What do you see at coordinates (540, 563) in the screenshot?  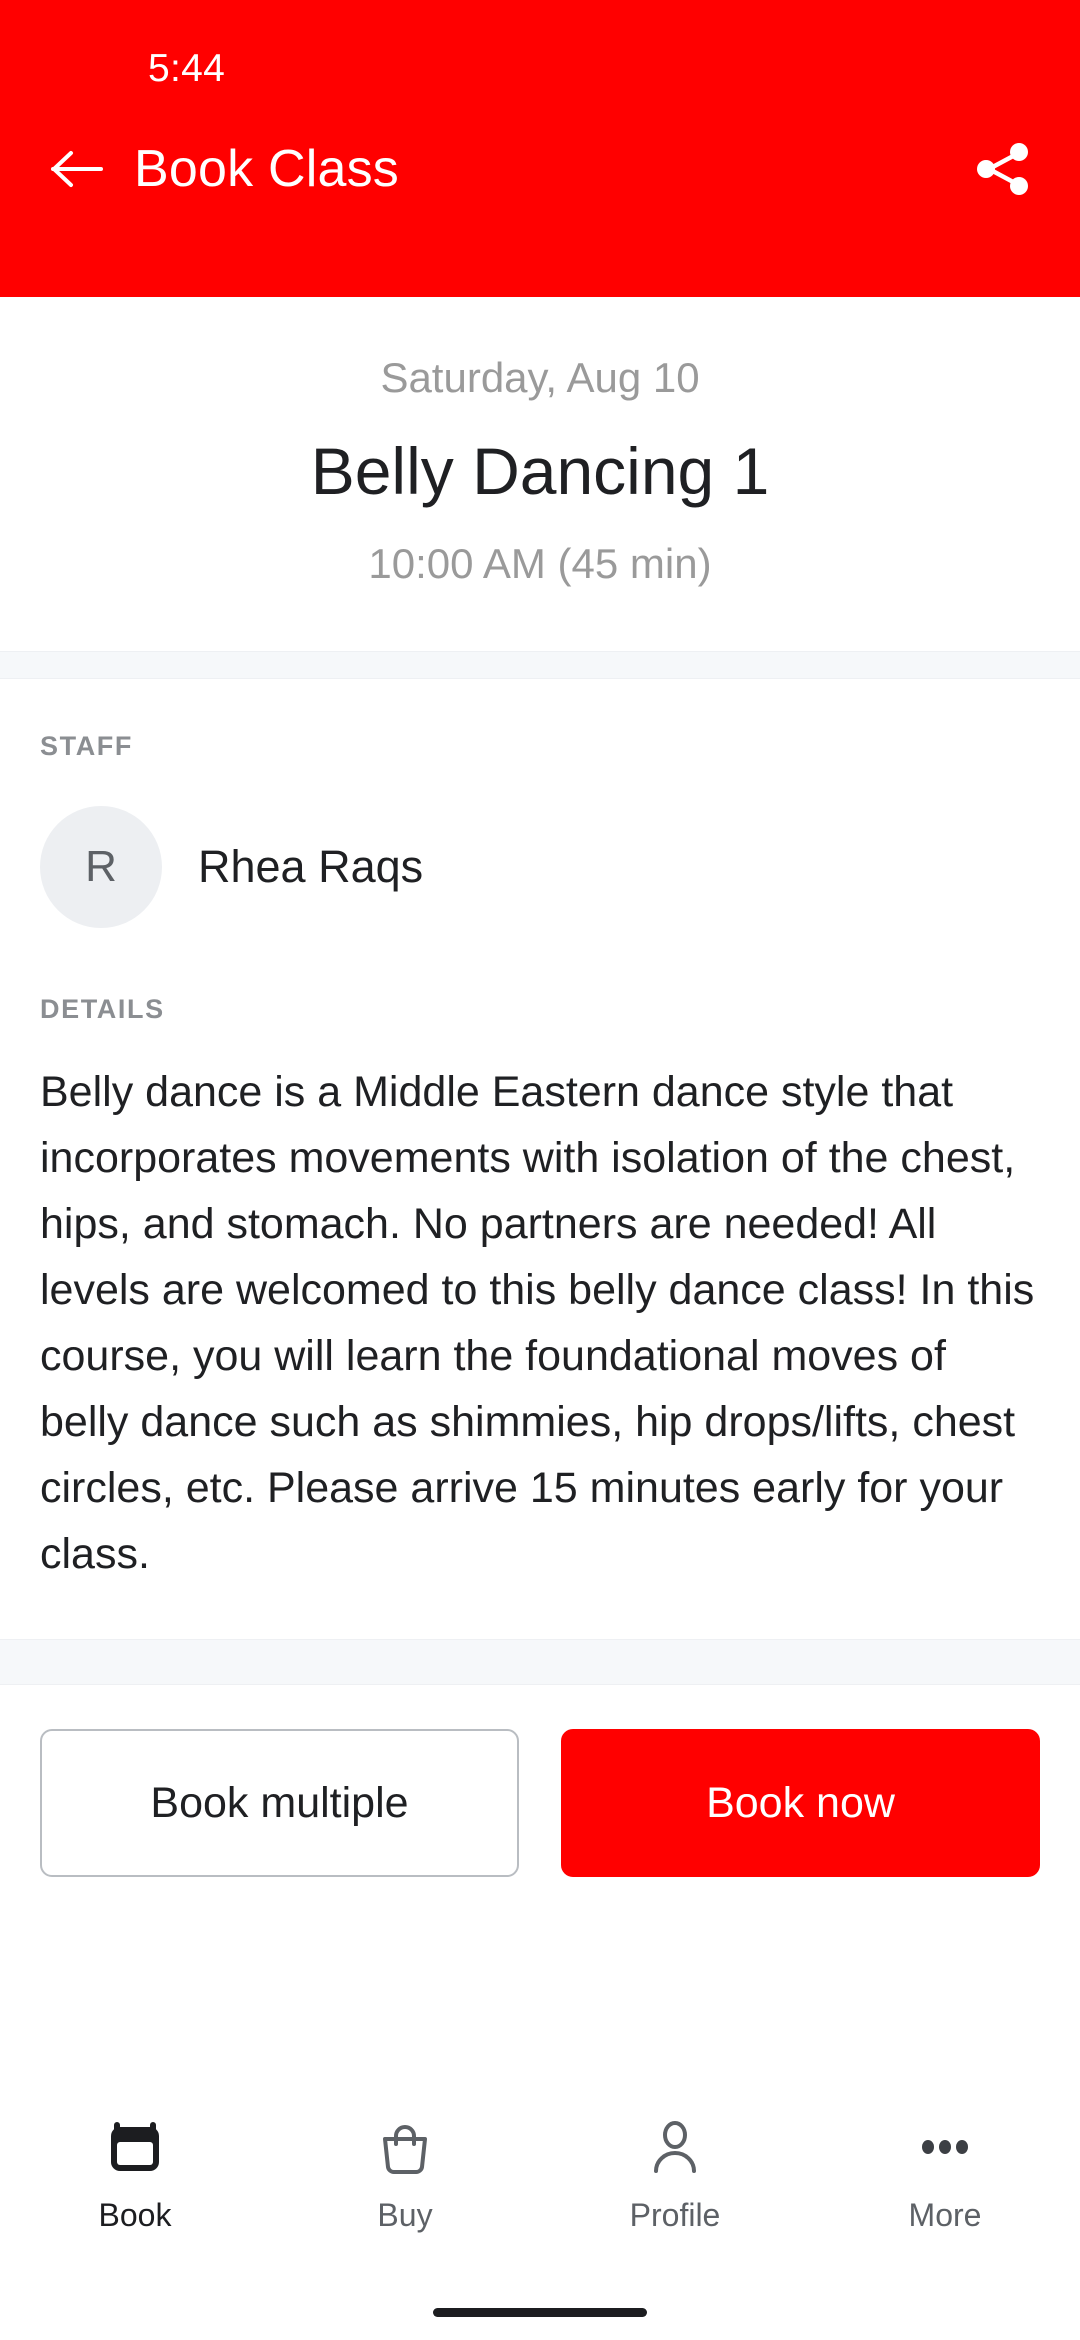 I see `class-time: 10:00 AM (45 min)` at bounding box center [540, 563].